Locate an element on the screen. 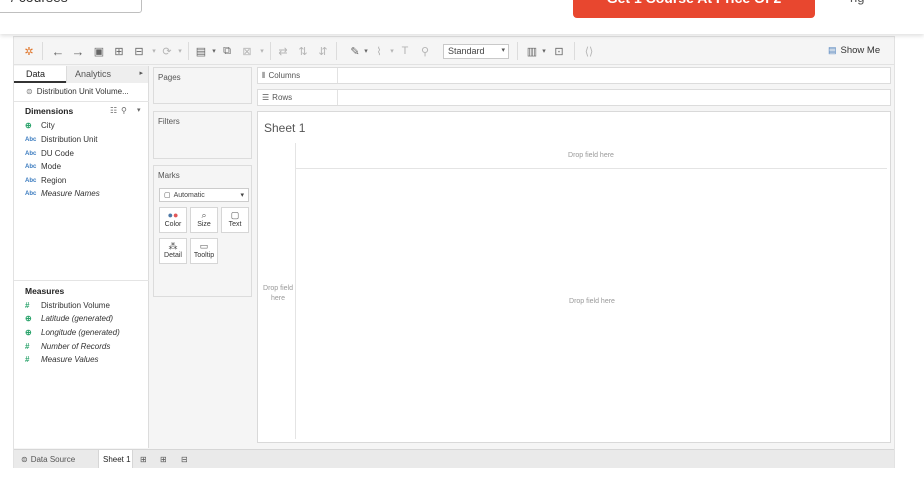 The image size is (924, 480). field-longitude: ⊕ Longitude (generated) is located at coordinates (72, 332).